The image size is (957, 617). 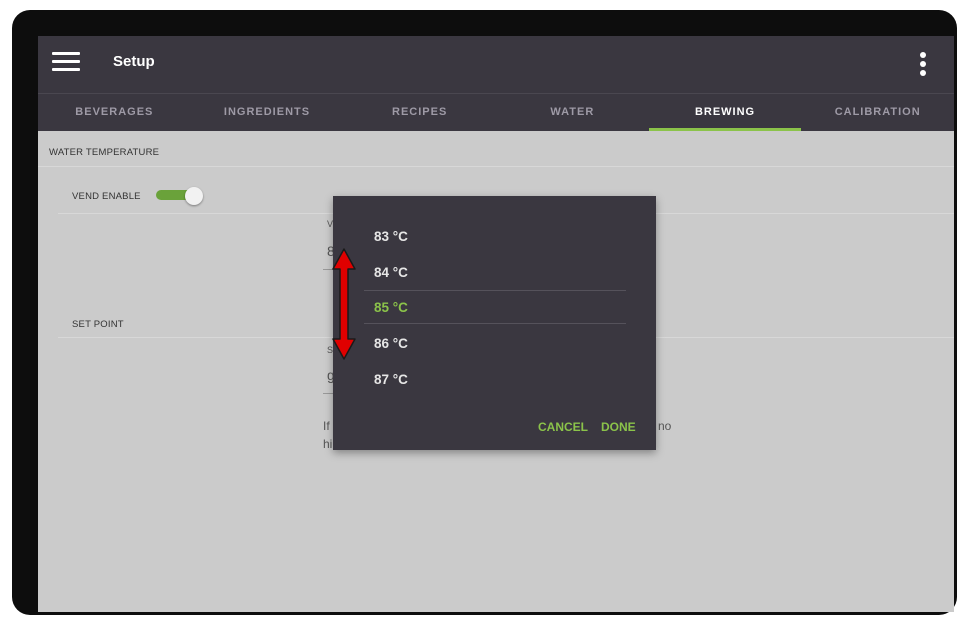 I want to click on description-fragment: If, so click(x=326, y=426).